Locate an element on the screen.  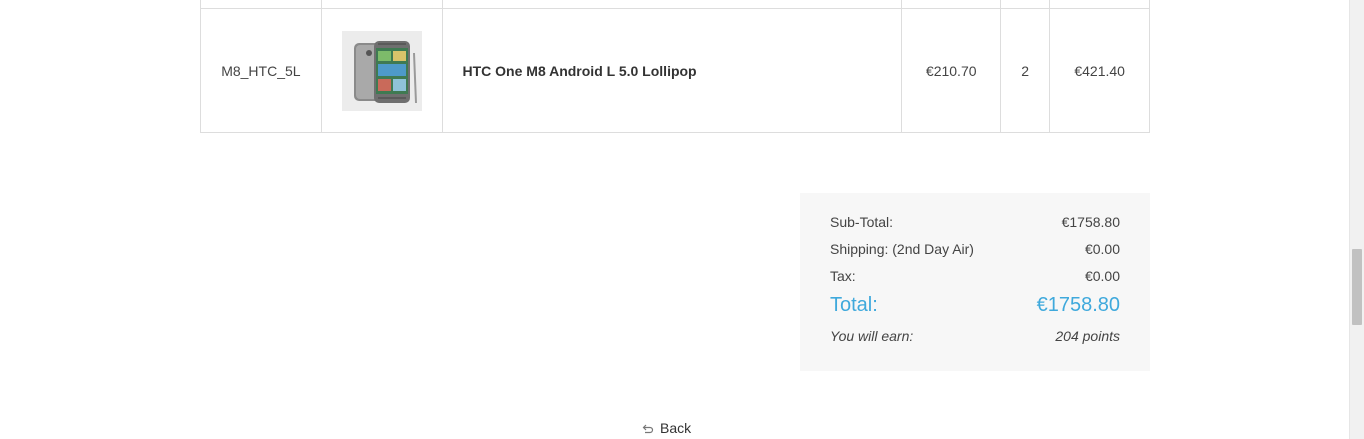
scrollbar-thumb is located at coordinates (1357, 287).